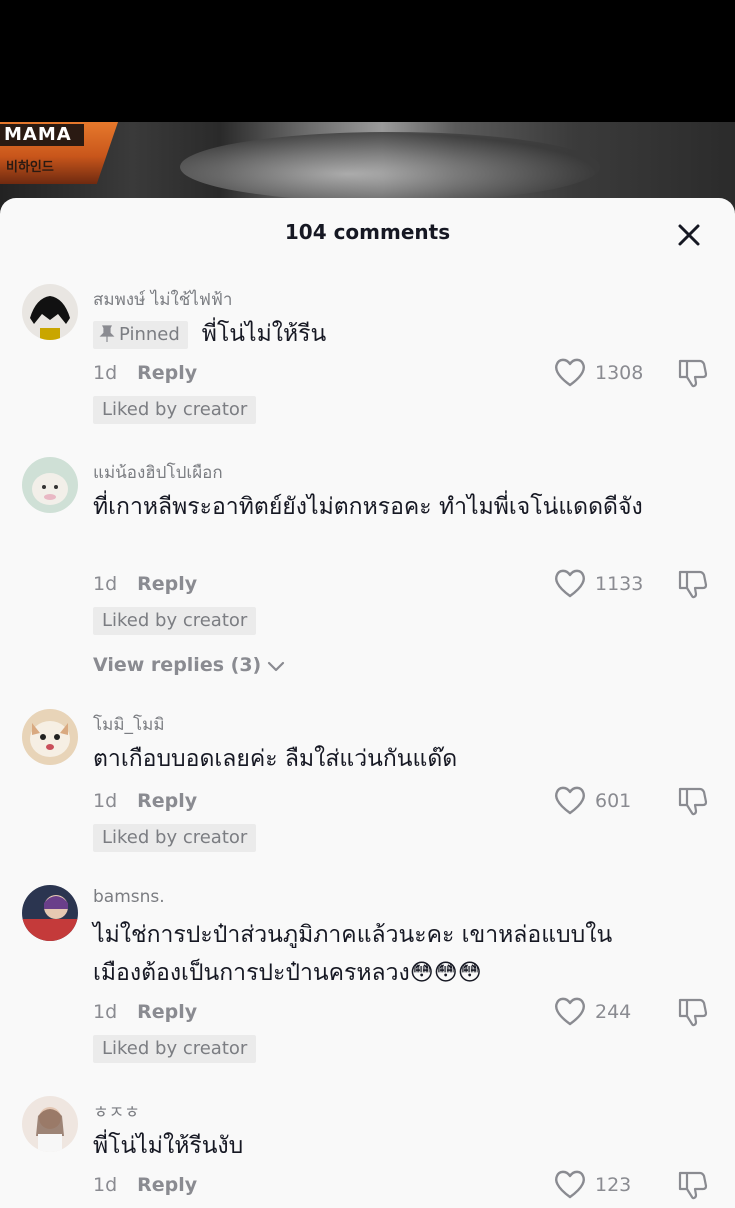 This screenshot has height=1208, width=735. I want to click on close-icon, so click(689, 235).